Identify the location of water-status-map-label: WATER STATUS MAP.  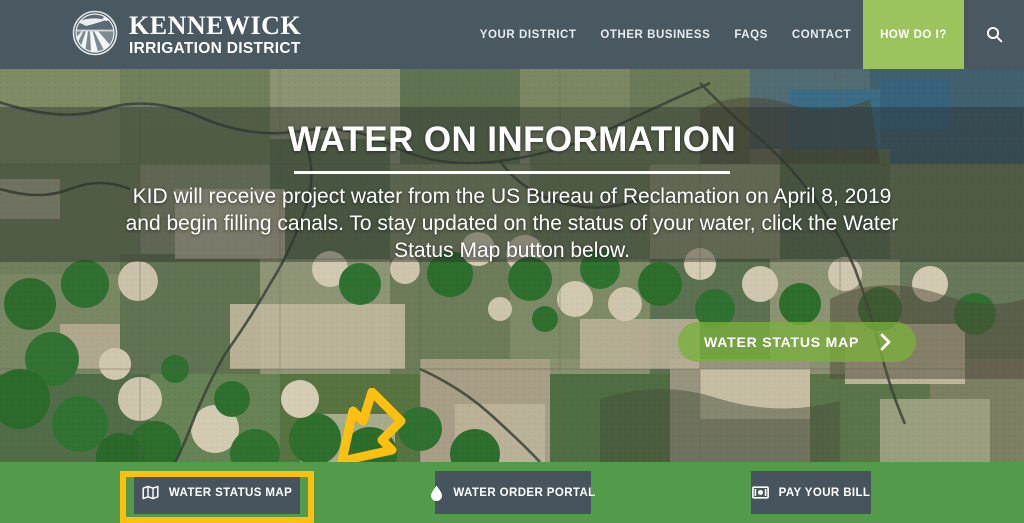
(230, 492).